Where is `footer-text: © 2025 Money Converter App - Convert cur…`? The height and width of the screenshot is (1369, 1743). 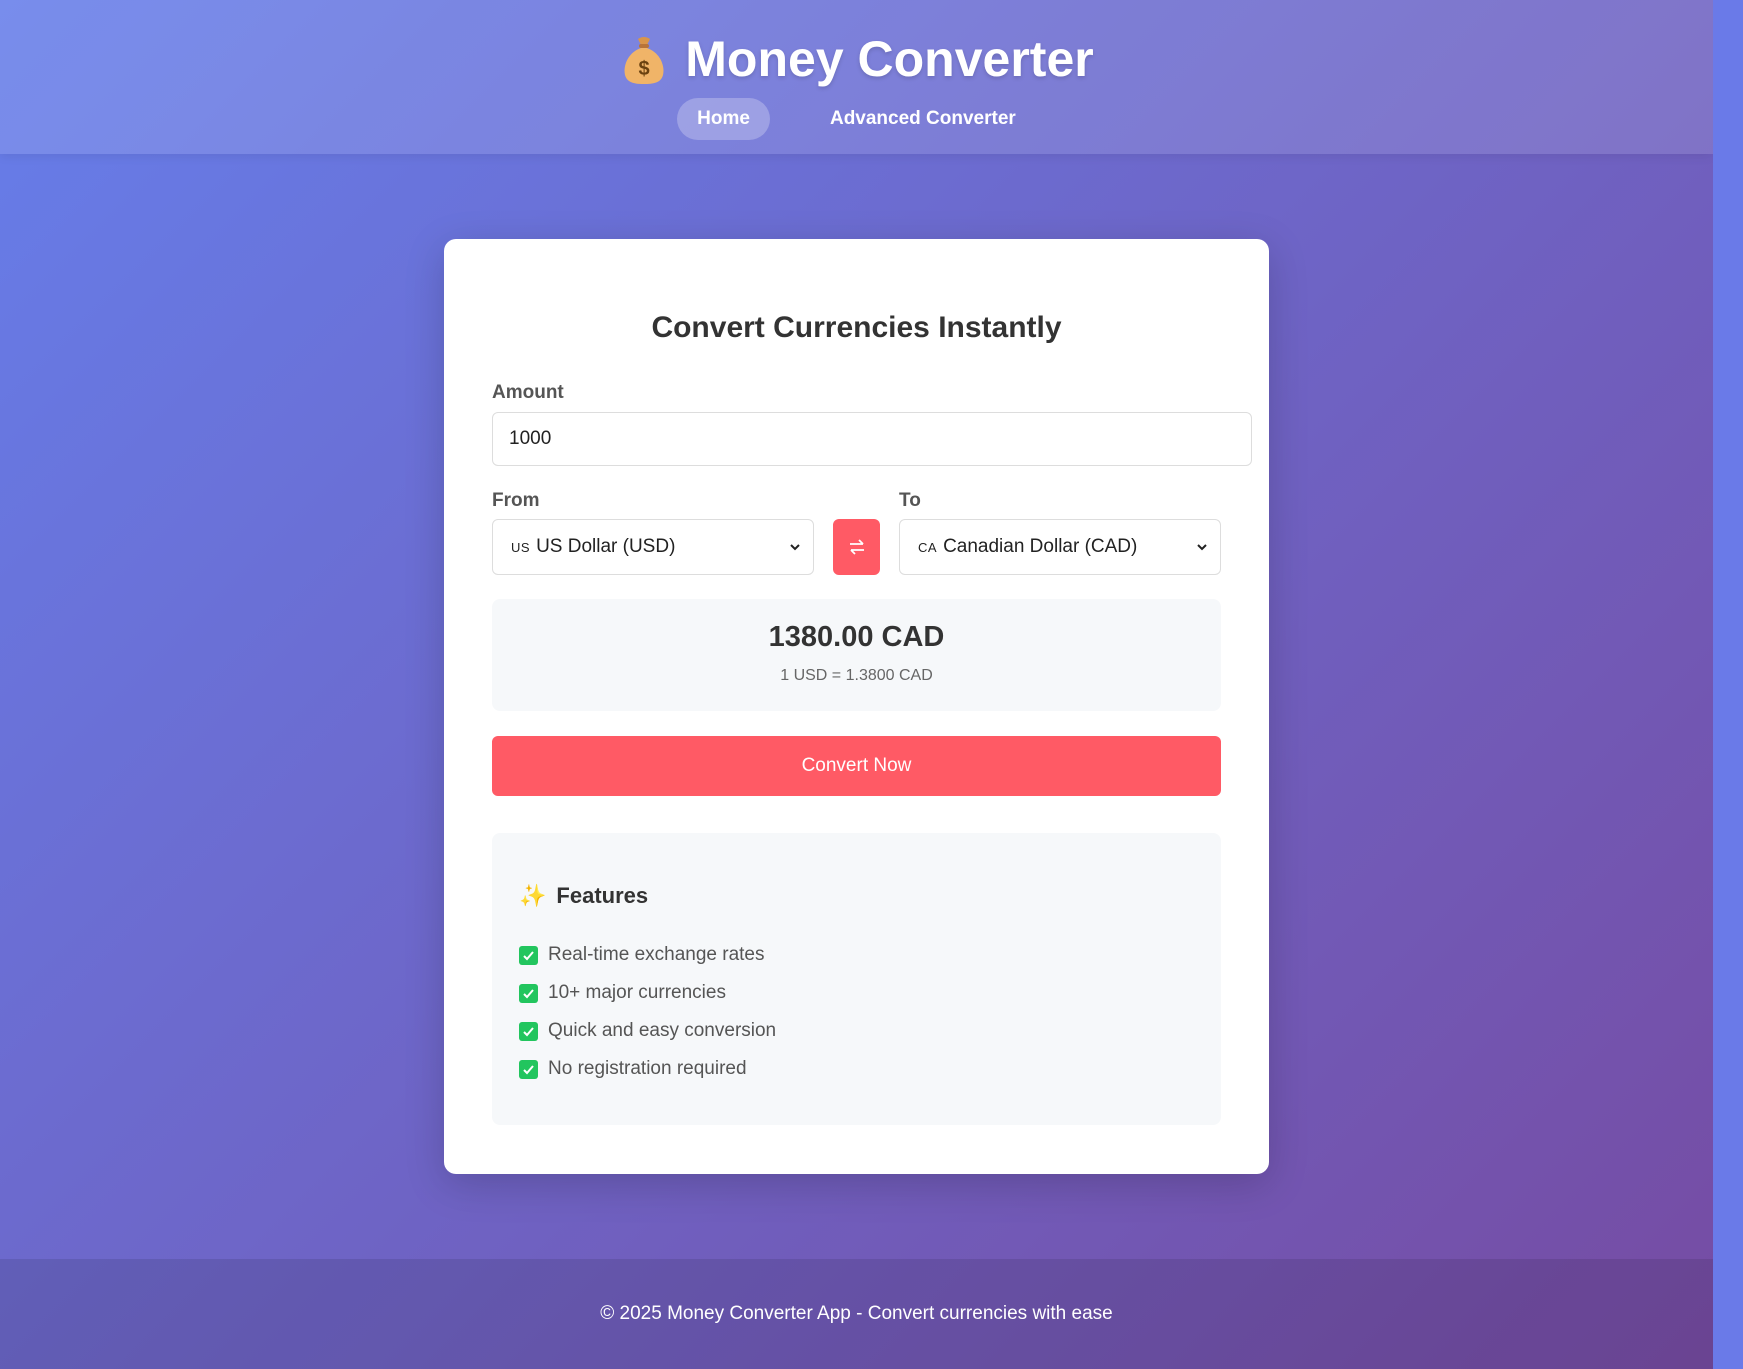 footer-text: © 2025 Money Converter App - Convert cur… is located at coordinates (856, 1313).